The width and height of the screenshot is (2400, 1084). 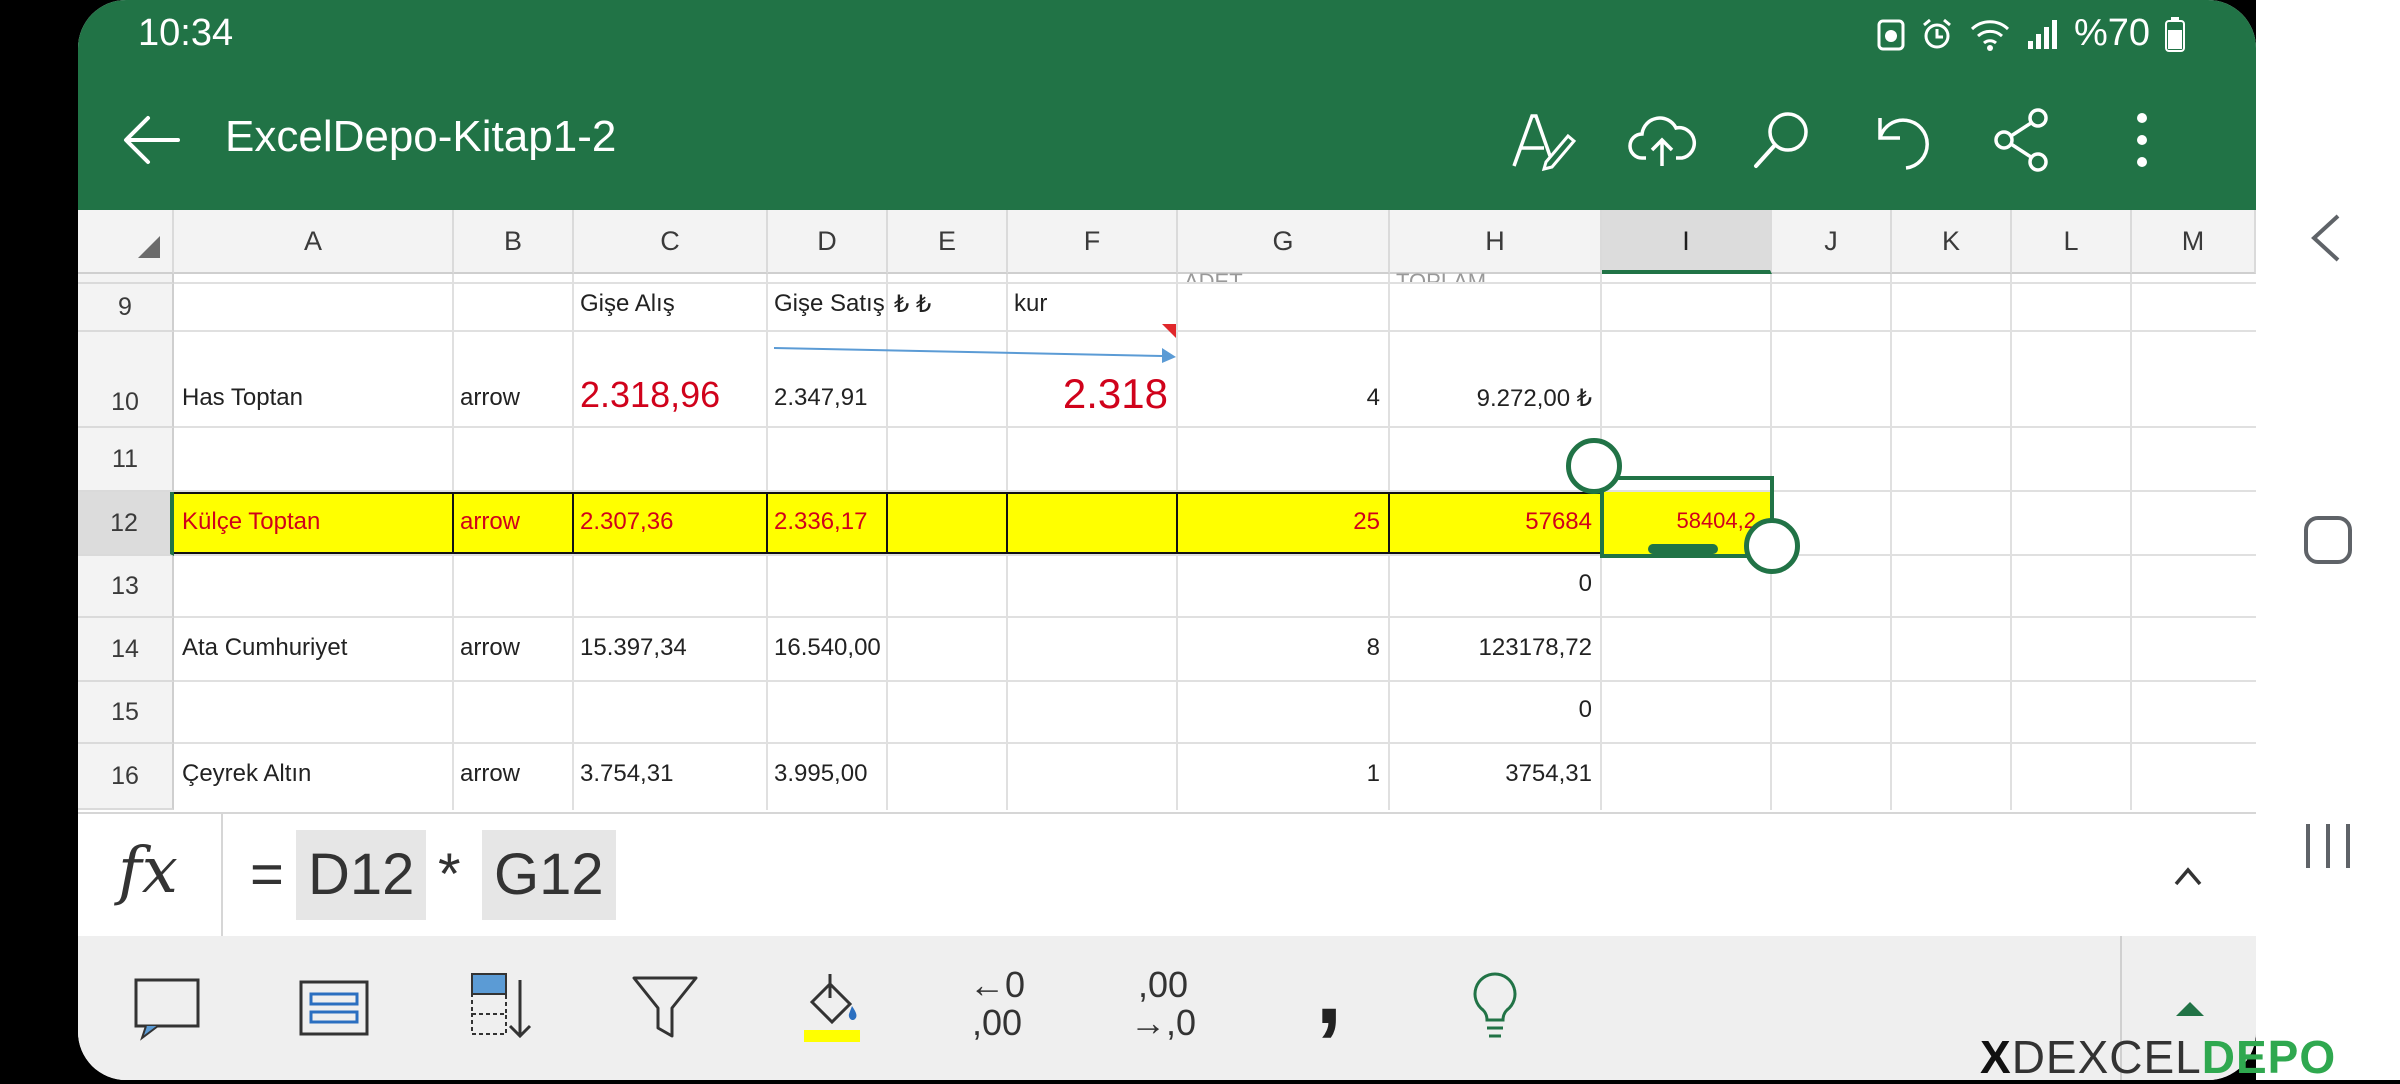 What do you see at coordinates (490, 398) in the screenshot?
I see `cell-b10: arrow` at bounding box center [490, 398].